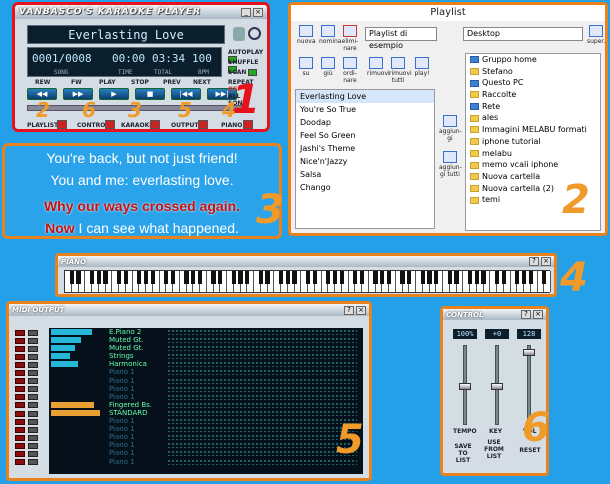 This screenshot has height=484, width=610. Describe the element at coordinates (450, 128) in the screenshot. I see `add-button: aggiun-gi` at that location.